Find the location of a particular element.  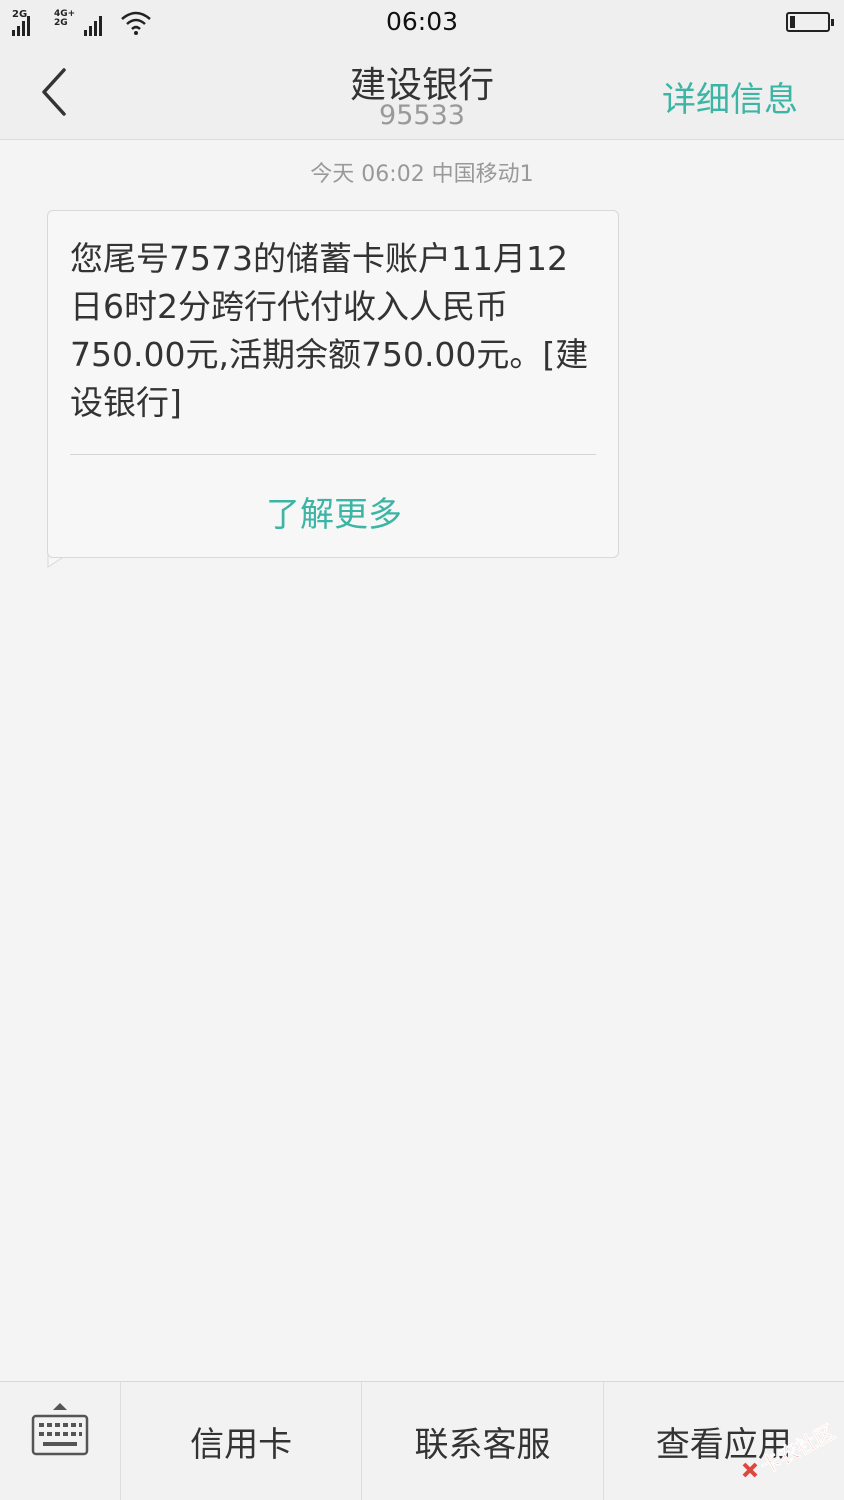

svg-text: 卡农社区 is located at coordinates (798, 1449).